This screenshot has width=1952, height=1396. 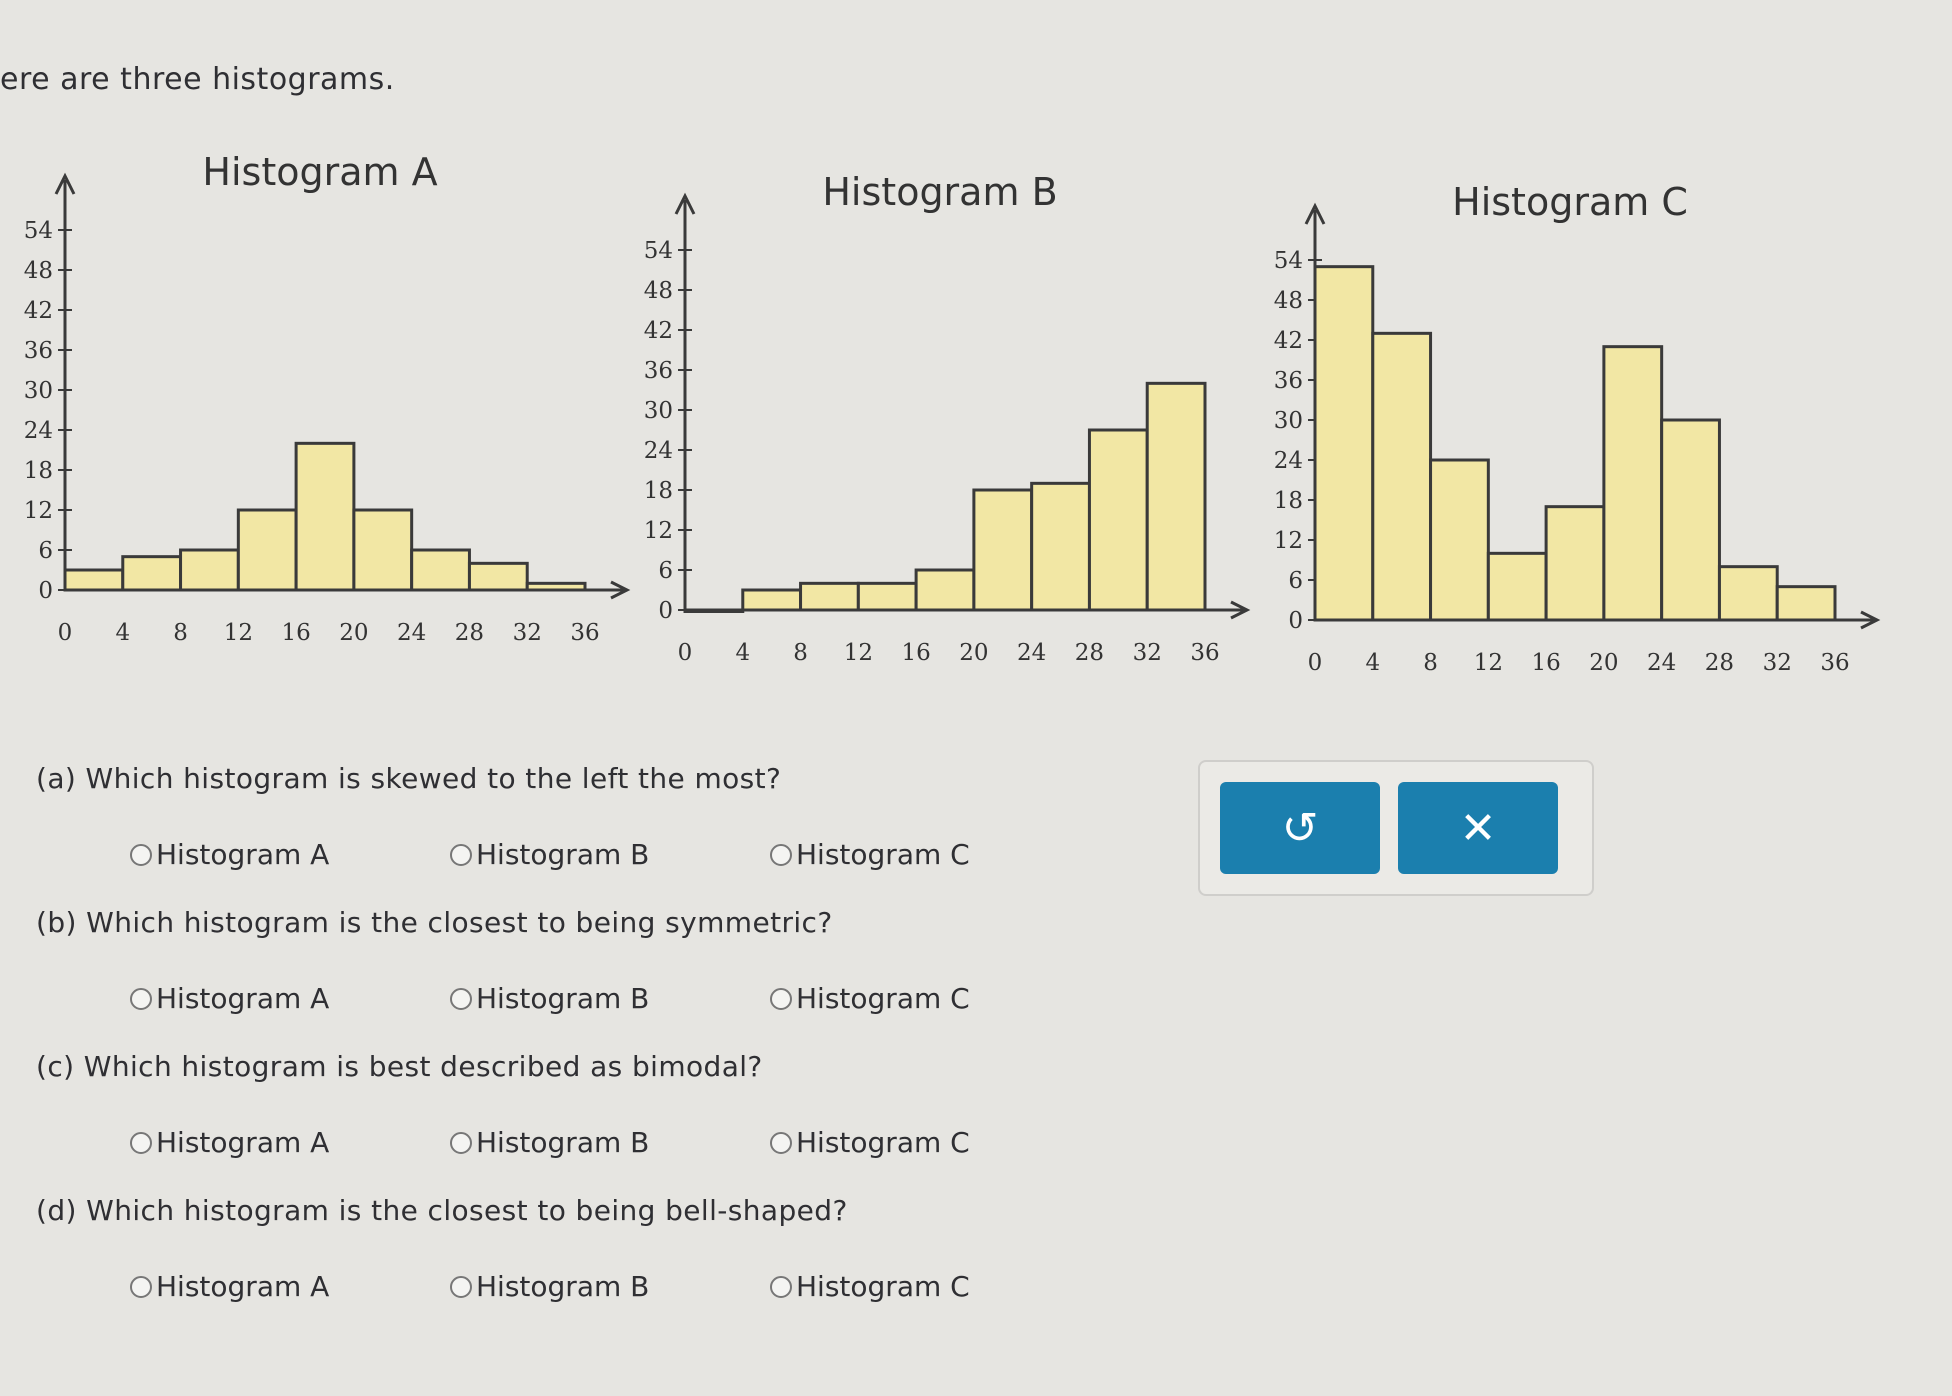 What do you see at coordinates (411, 633) in the screenshot?
I see `histogram-a-x-tick-label: 24` at bounding box center [411, 633].